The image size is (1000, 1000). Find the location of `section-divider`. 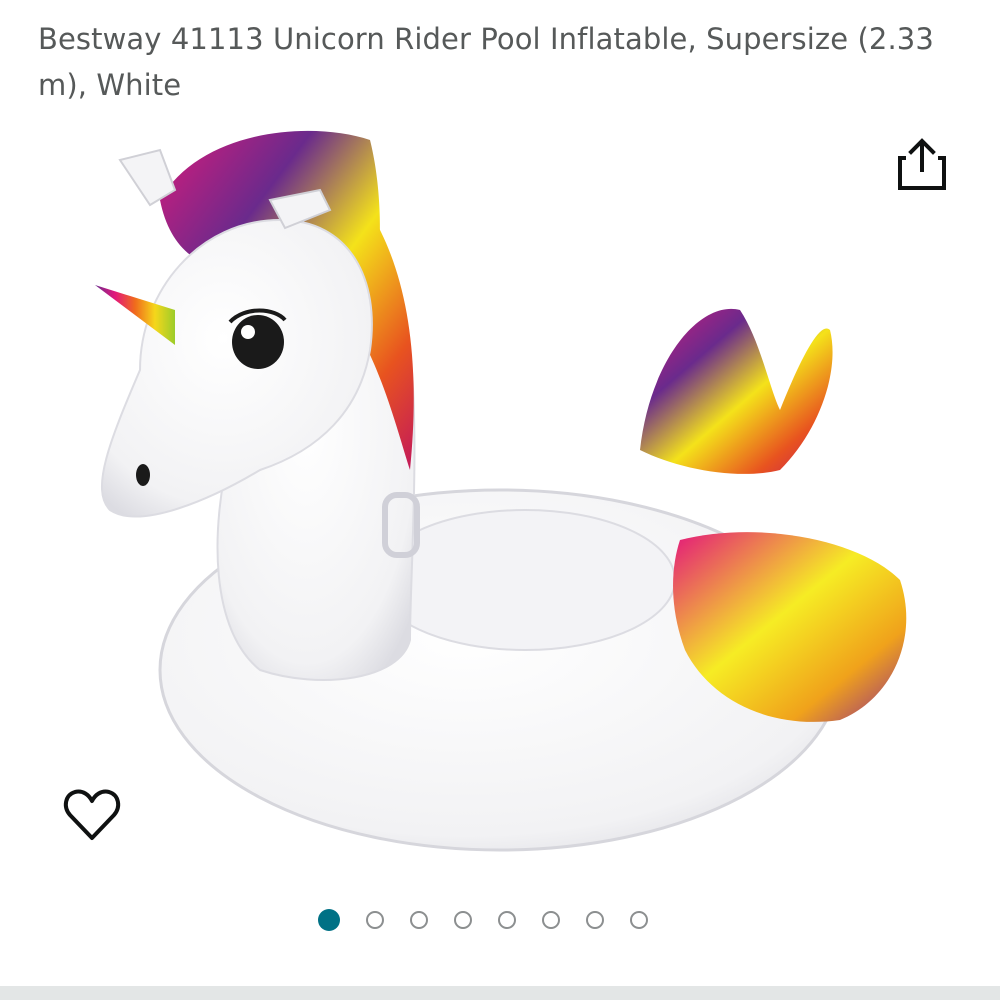

section-divider is located at coordinates (500, 993).